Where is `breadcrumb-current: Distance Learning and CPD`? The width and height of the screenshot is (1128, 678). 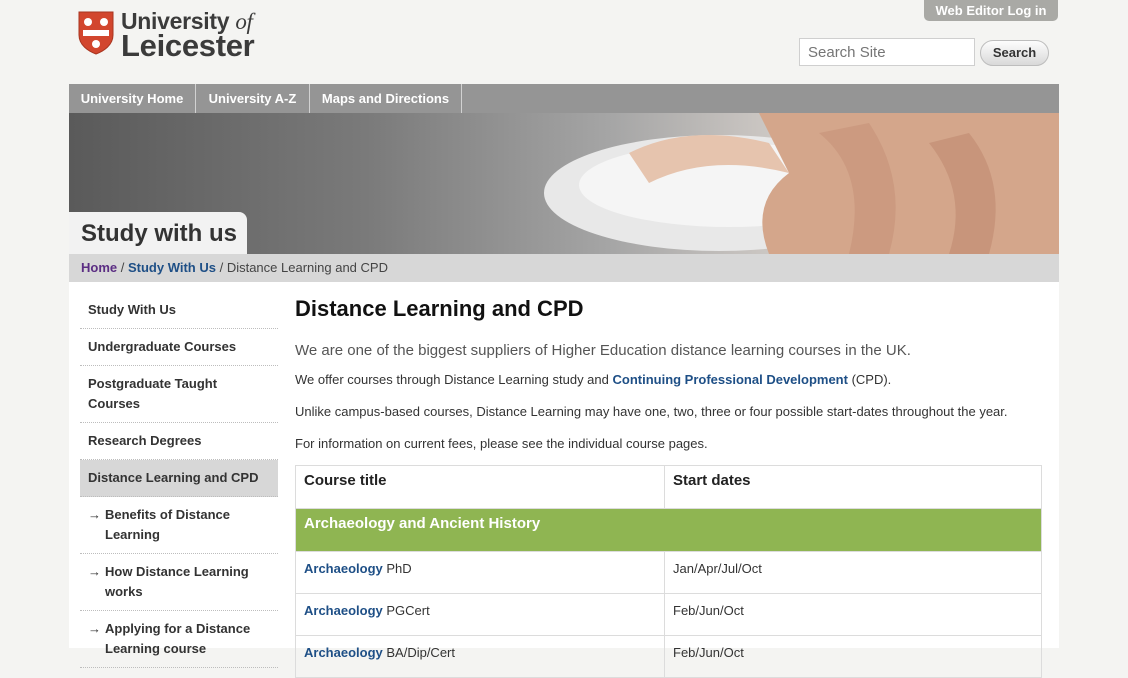 breadcrumb-current: Distance Learning and CPD is located at coordinates (307, 267).